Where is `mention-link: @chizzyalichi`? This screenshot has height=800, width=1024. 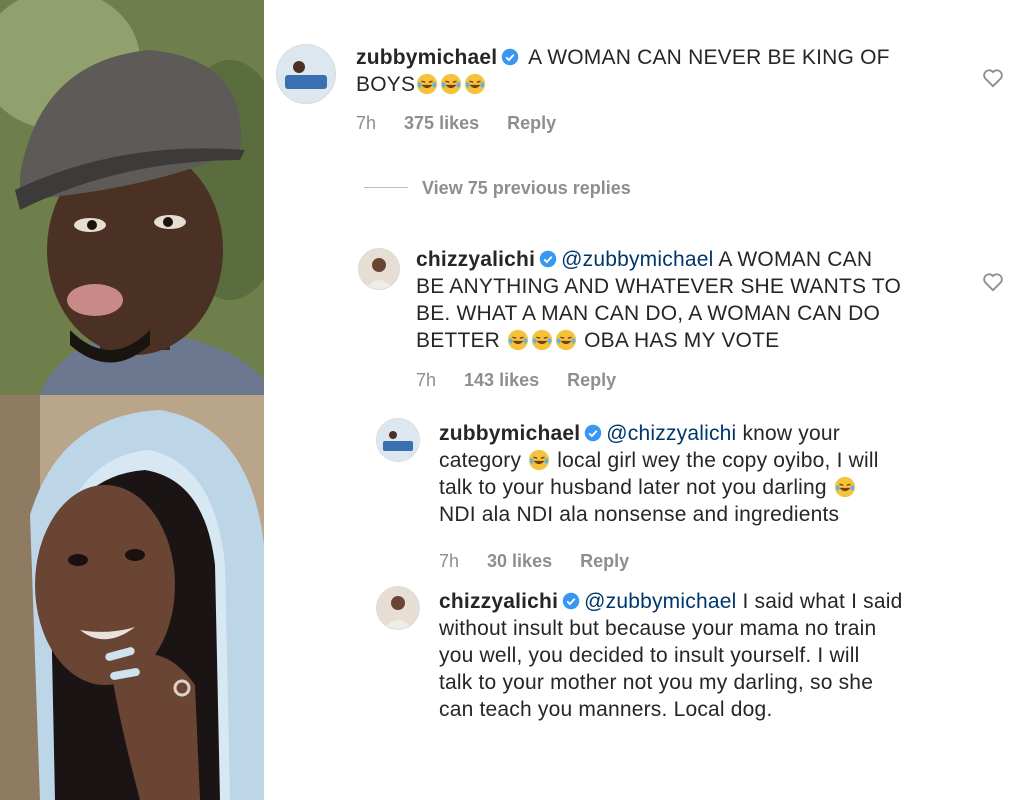 mention-link: @chizzyalichi is located at coordinates (671, 433).